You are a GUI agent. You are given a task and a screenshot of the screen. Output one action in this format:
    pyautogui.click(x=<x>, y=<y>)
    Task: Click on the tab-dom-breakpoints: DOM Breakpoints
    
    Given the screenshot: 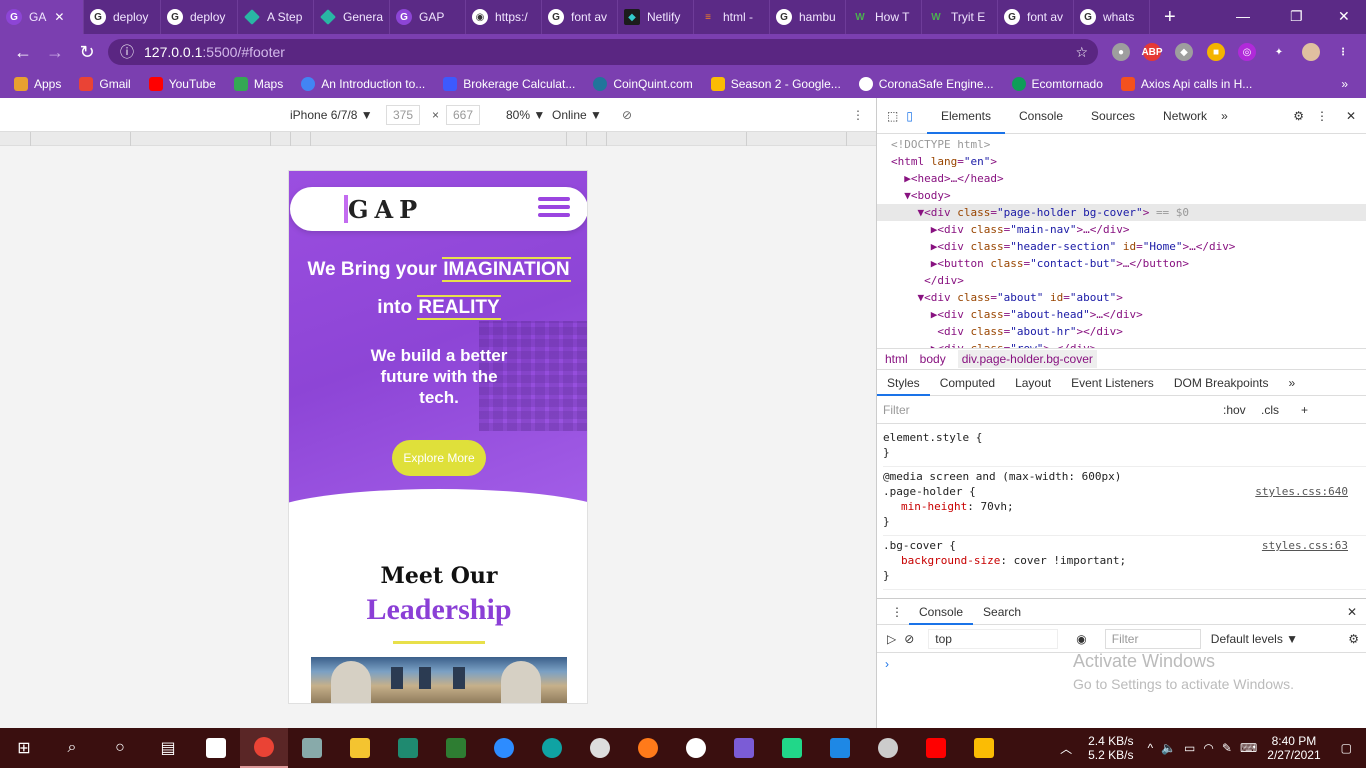 What is the action you would take?
    pyautogui.click(x=1221, y=383)
    